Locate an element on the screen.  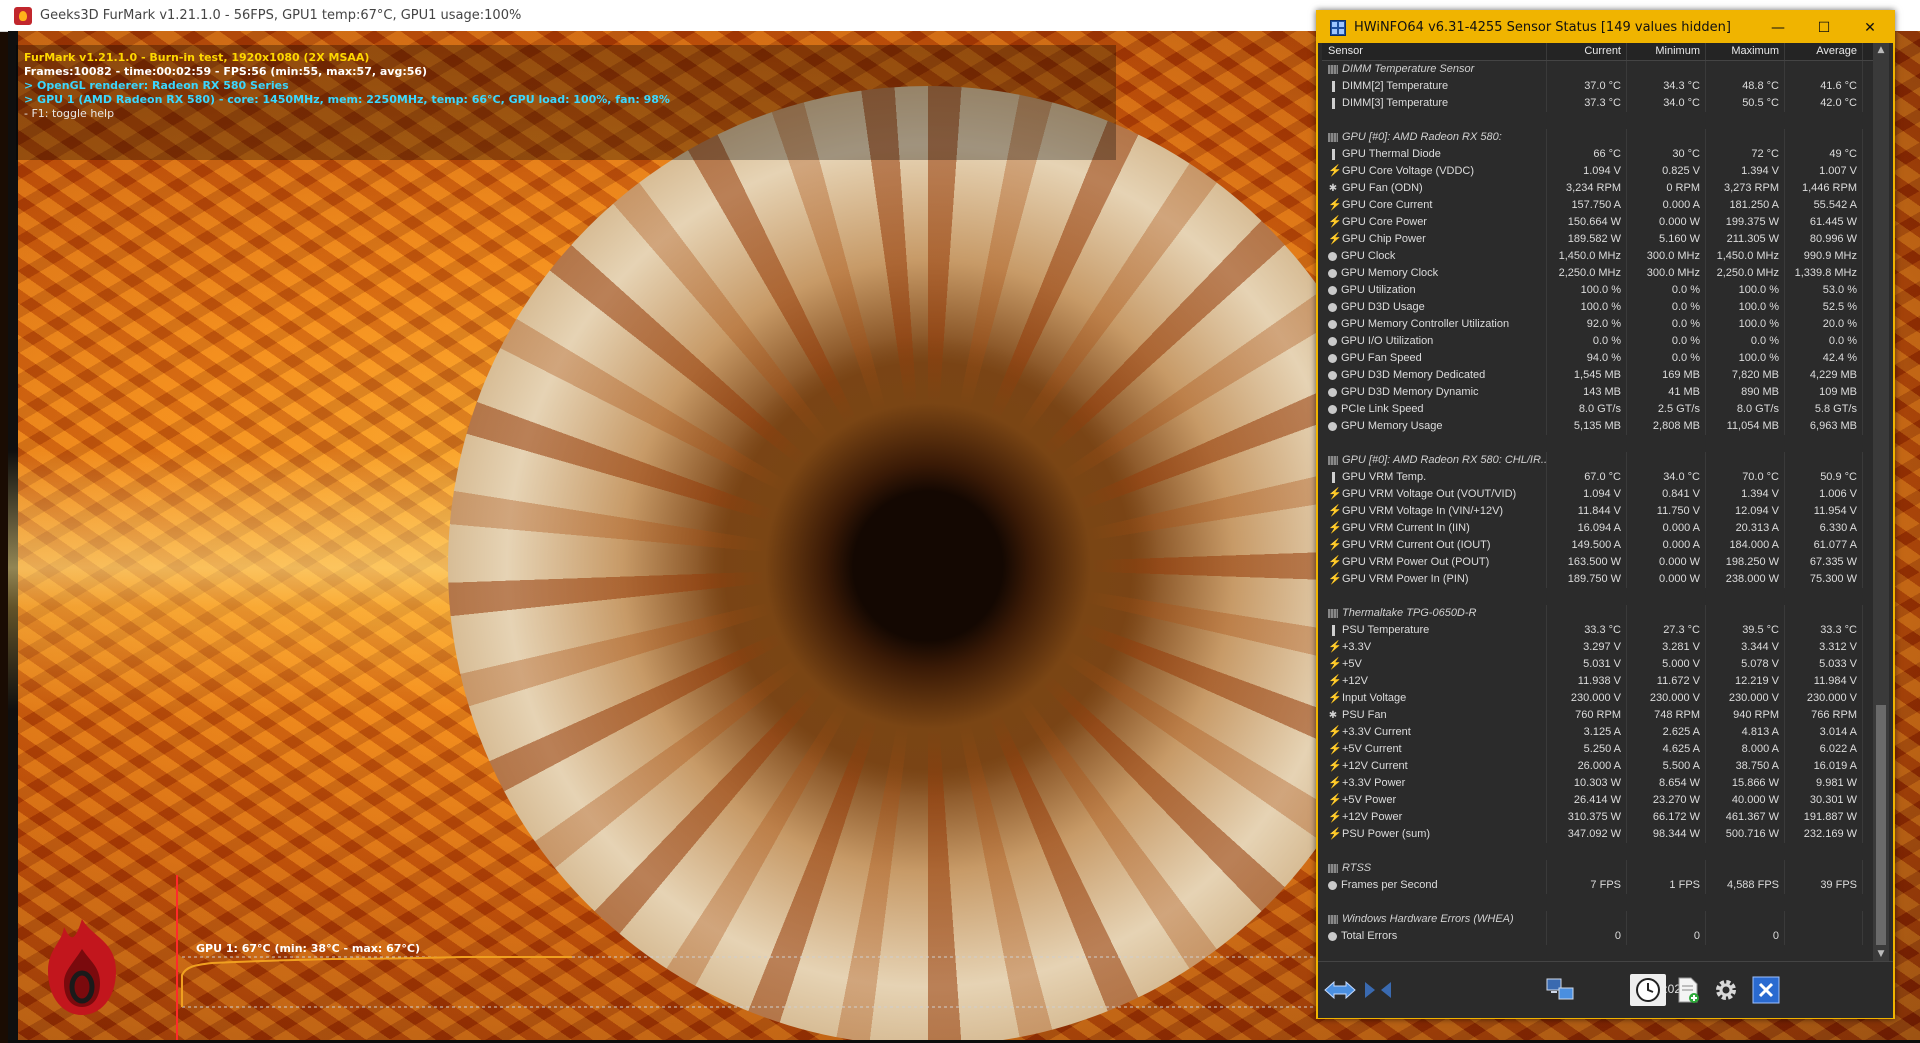
scrollbar-thumb is located at coordinates (1881, 825).